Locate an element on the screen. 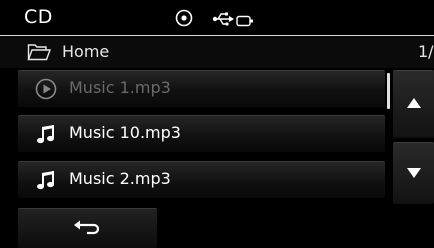  battery-icon is located at coordinates (245, 21).